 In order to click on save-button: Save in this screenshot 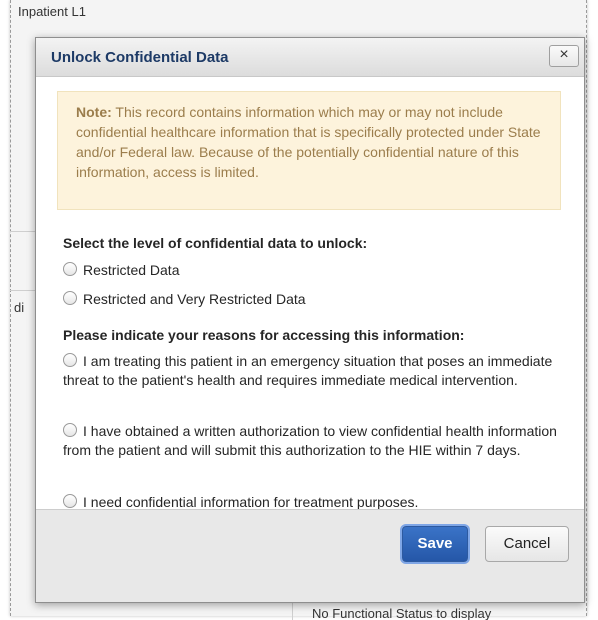, I will do `click(435, 544)`.